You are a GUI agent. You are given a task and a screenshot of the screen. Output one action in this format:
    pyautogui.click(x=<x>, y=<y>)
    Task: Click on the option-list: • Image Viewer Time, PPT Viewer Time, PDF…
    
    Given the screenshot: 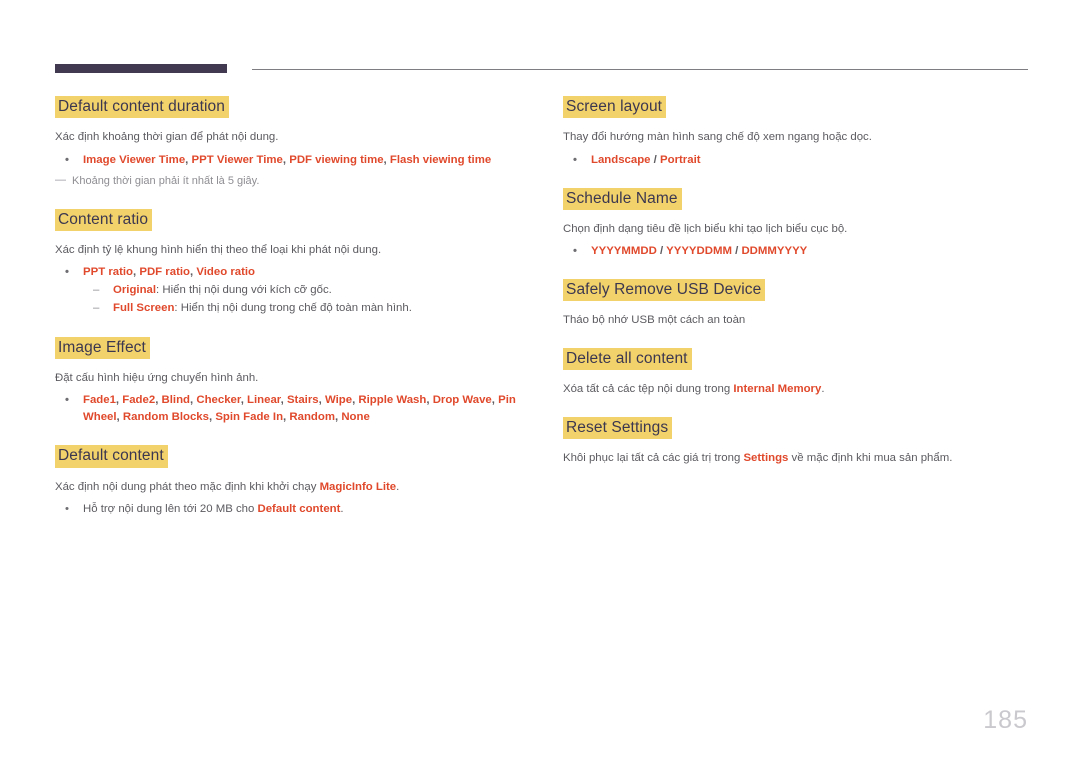 What is the action you would take?
    pyautogui.click(x=295, y=160)
    